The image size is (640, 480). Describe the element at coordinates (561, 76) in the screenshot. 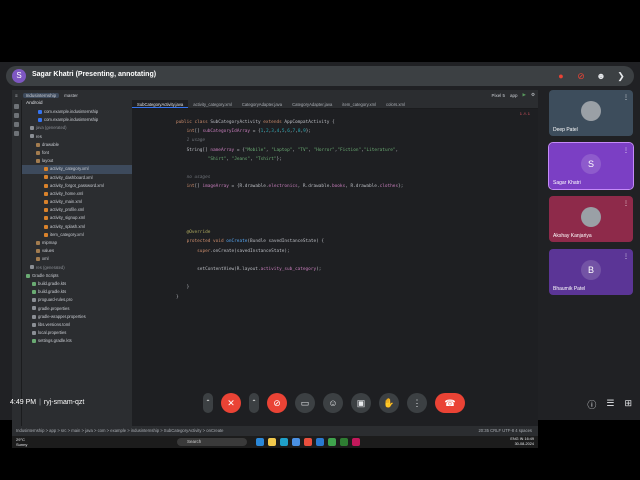

I see `stop-record-icon: ●` at that location.